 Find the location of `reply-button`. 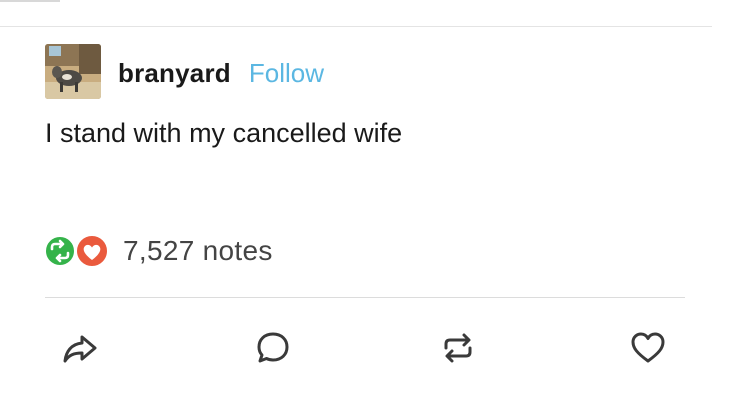

reply-button is located at coordinates (273, 348).